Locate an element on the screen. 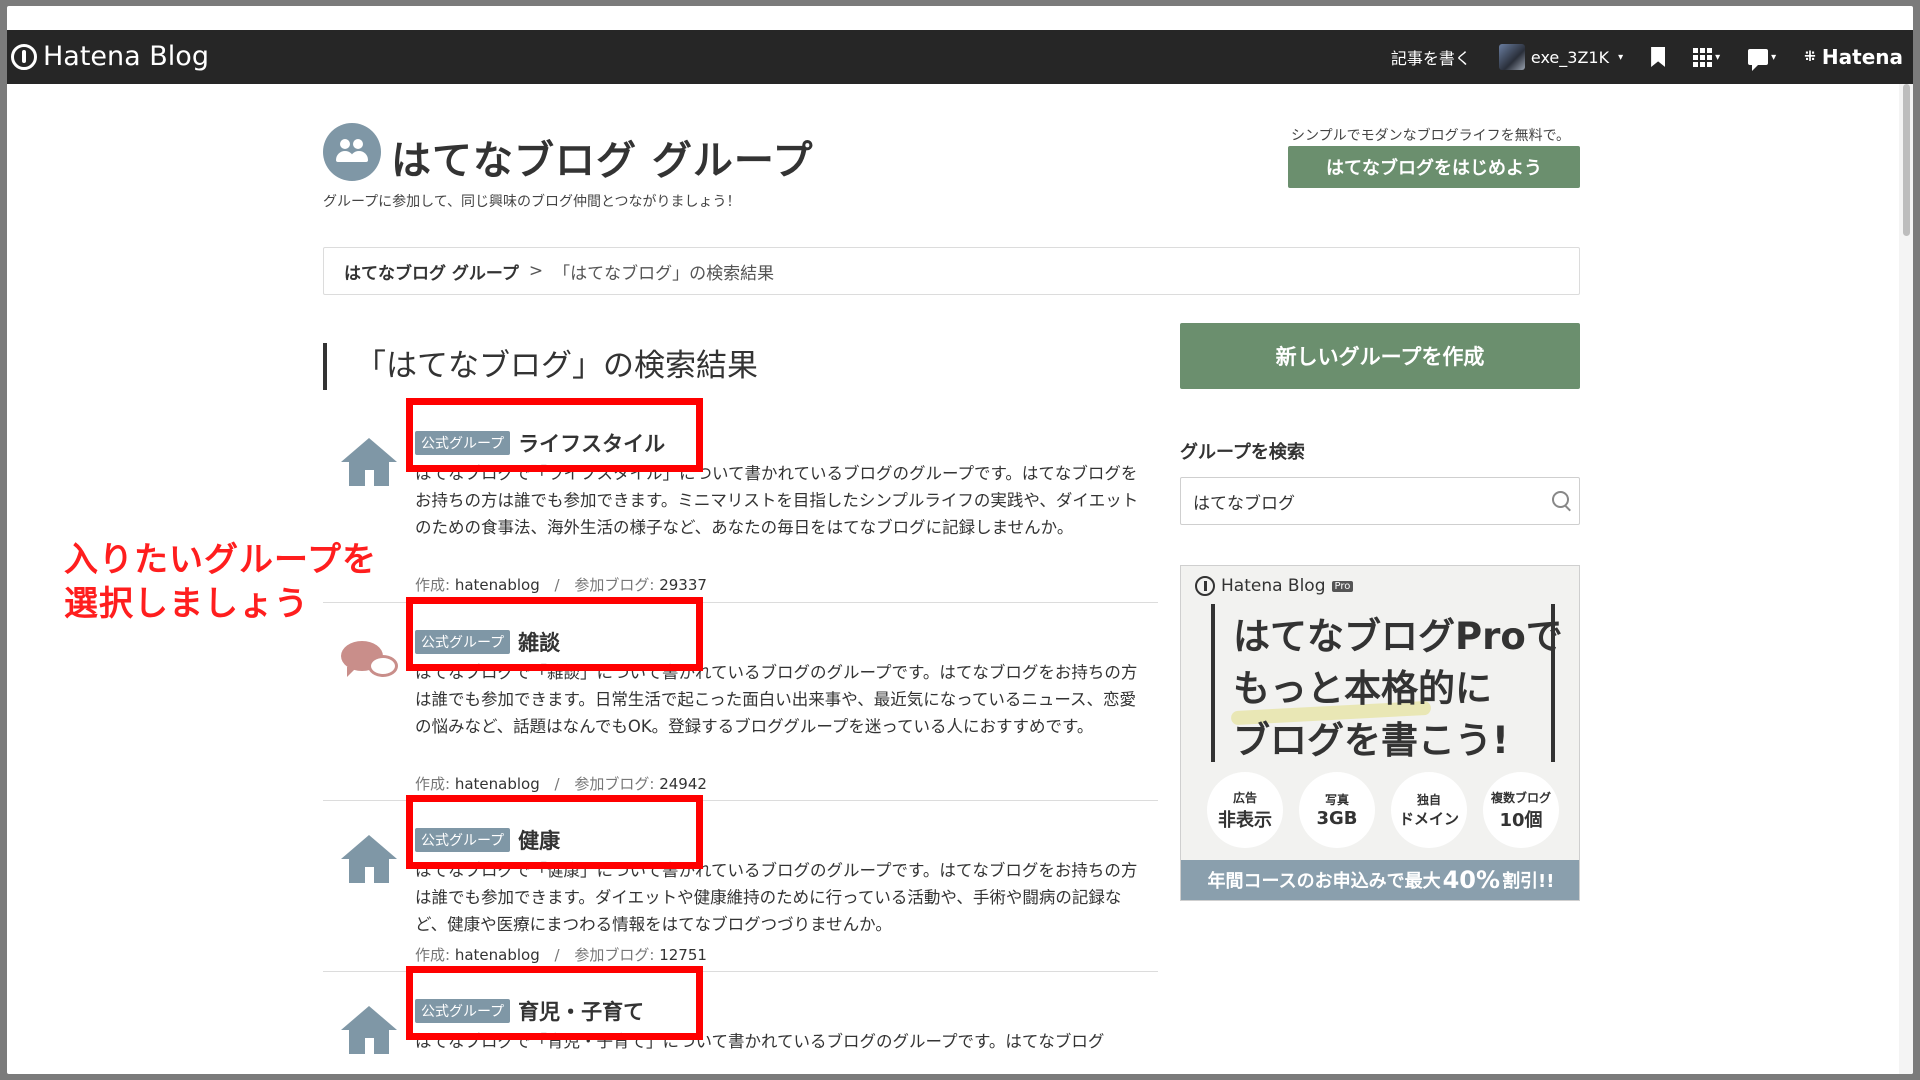  page-title: はてなブログ グループ is located at coordinates (602, 157).